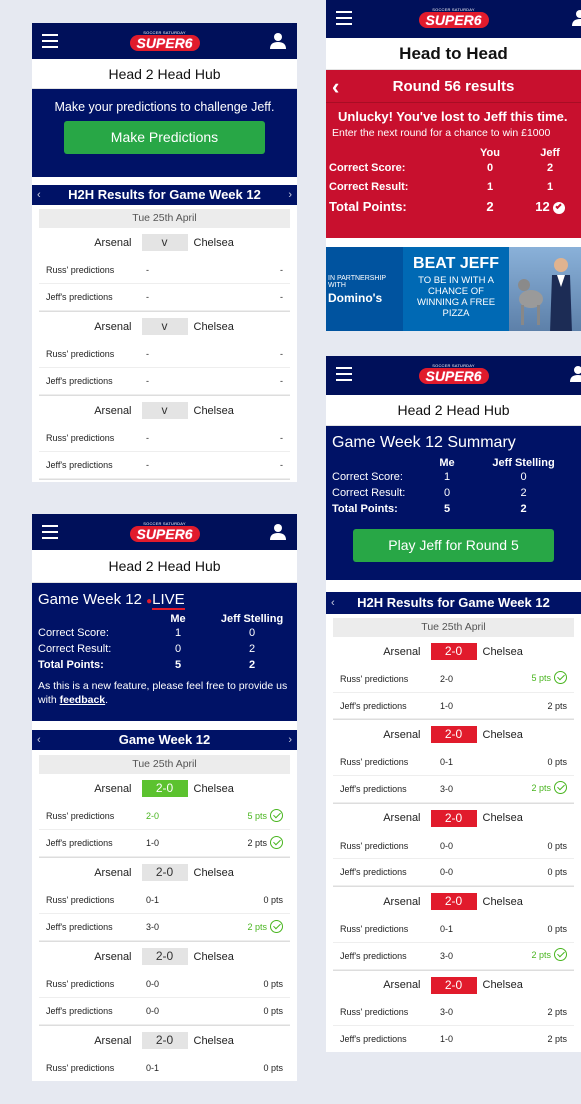 The image size is (581, 1104). I want to click on points-value: 2 pts, so click(557, 705).